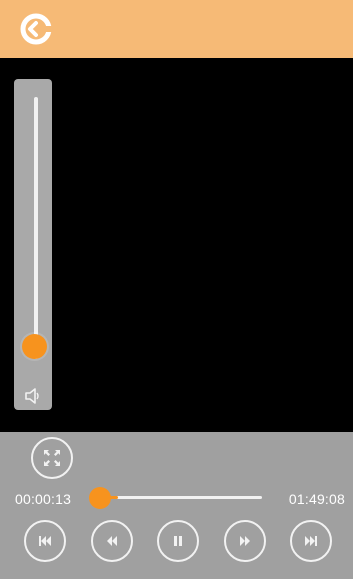 The height and width of the screenshot is (579, 353). I want to click on total-time: 01:49:08, so click(316, 499).